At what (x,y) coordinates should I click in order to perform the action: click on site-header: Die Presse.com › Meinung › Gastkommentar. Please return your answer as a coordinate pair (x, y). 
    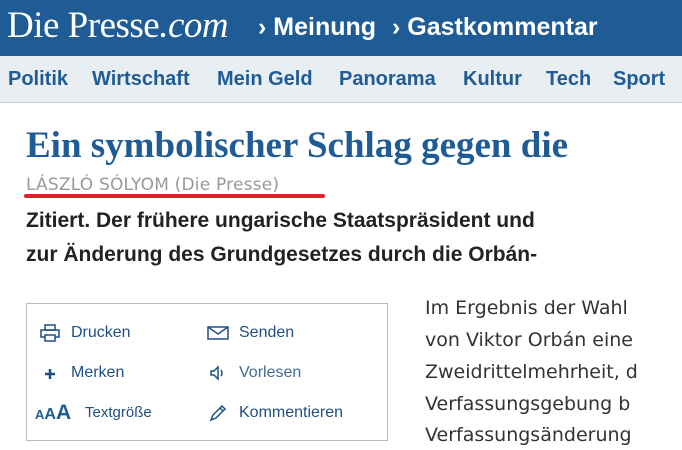
    Looking at the image, I should click on (341, 28).